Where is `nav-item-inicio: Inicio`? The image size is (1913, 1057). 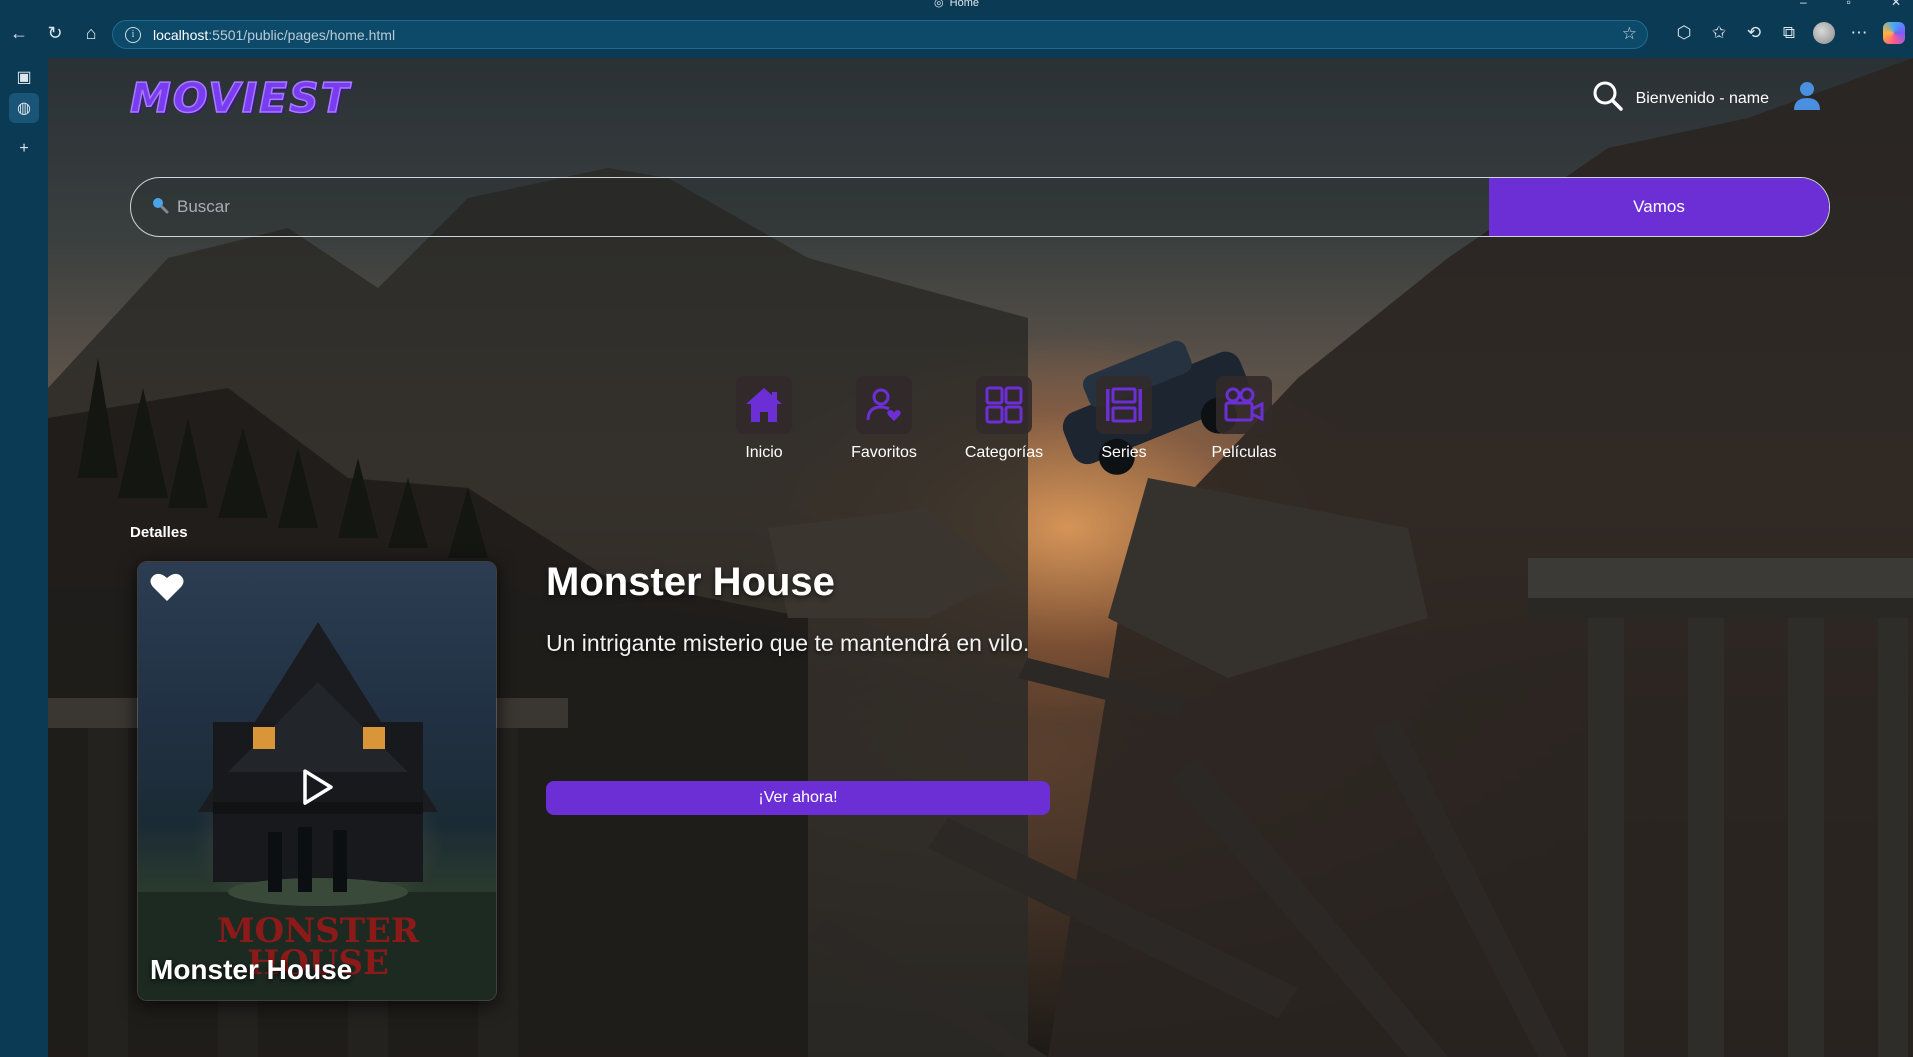
nav-item-inicio: Inicio is located at coordinates (764, 419).